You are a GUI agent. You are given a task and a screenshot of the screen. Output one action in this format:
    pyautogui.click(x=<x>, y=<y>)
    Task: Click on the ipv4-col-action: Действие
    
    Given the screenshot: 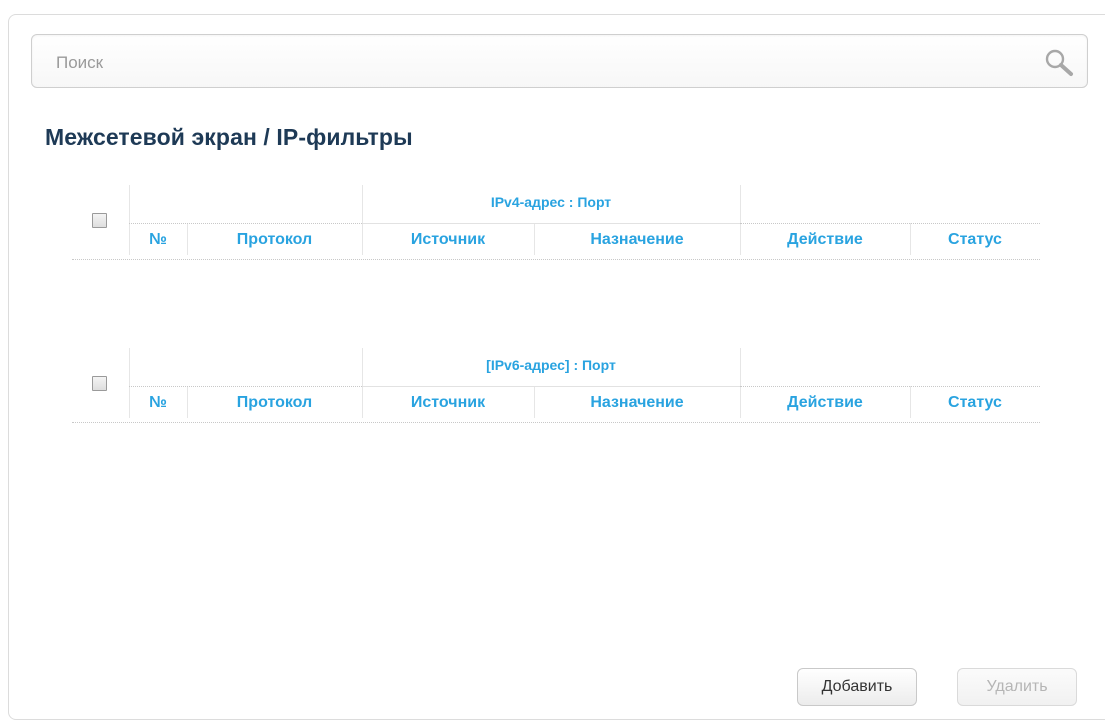 What is the action you would take?
    pyautogui.click(x=825, y=240)
    